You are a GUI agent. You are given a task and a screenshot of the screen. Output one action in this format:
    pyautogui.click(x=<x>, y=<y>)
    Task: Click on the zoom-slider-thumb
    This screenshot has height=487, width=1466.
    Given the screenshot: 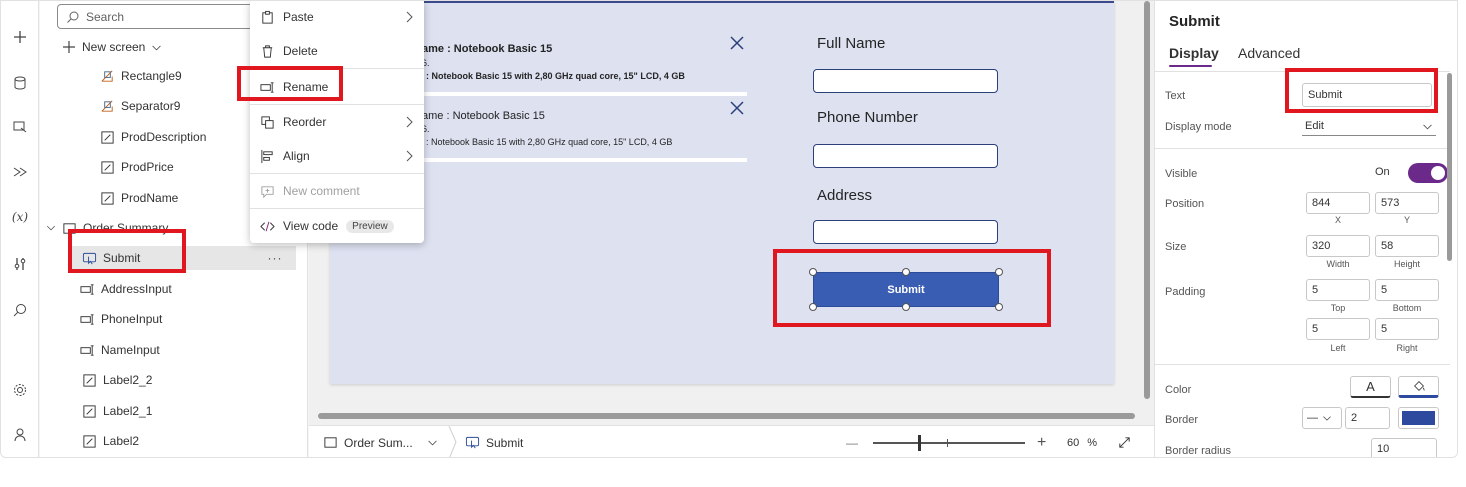 What is the action you would take?
    pyautogui.click(x=919, y=443)
    